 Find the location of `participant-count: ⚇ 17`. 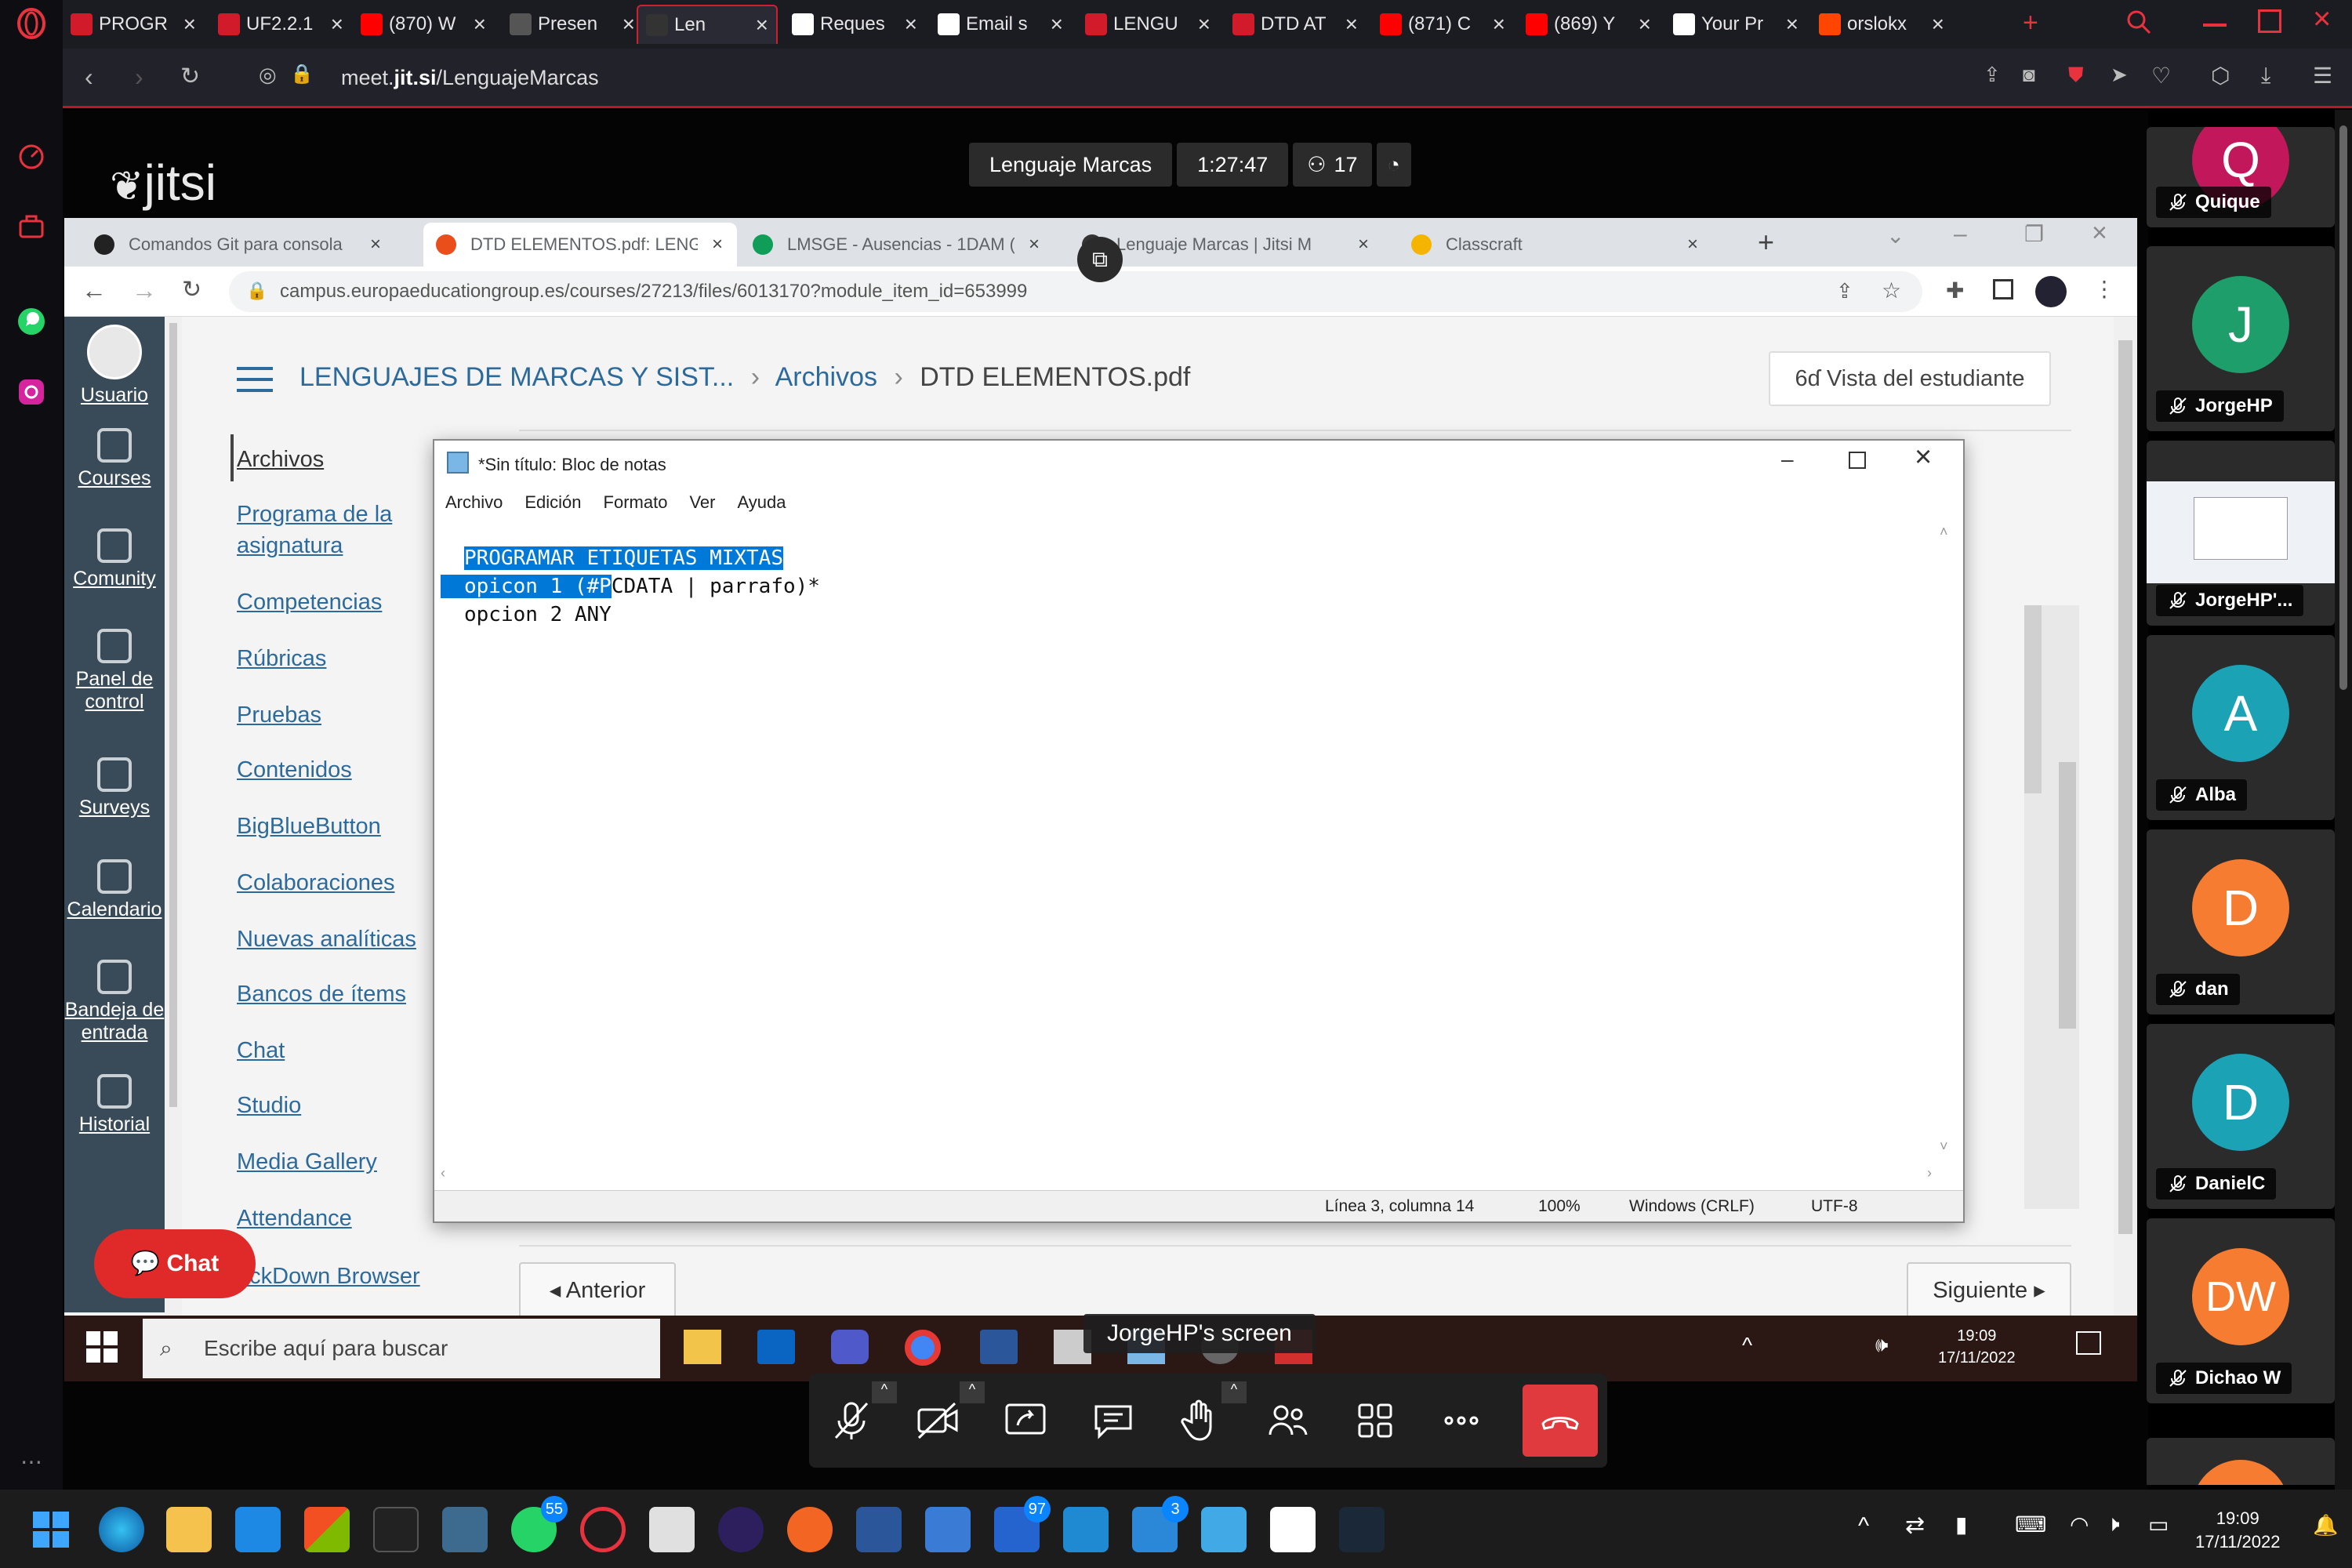

participant-count: ⚇ 17 is located at coordinates (1332, 165).